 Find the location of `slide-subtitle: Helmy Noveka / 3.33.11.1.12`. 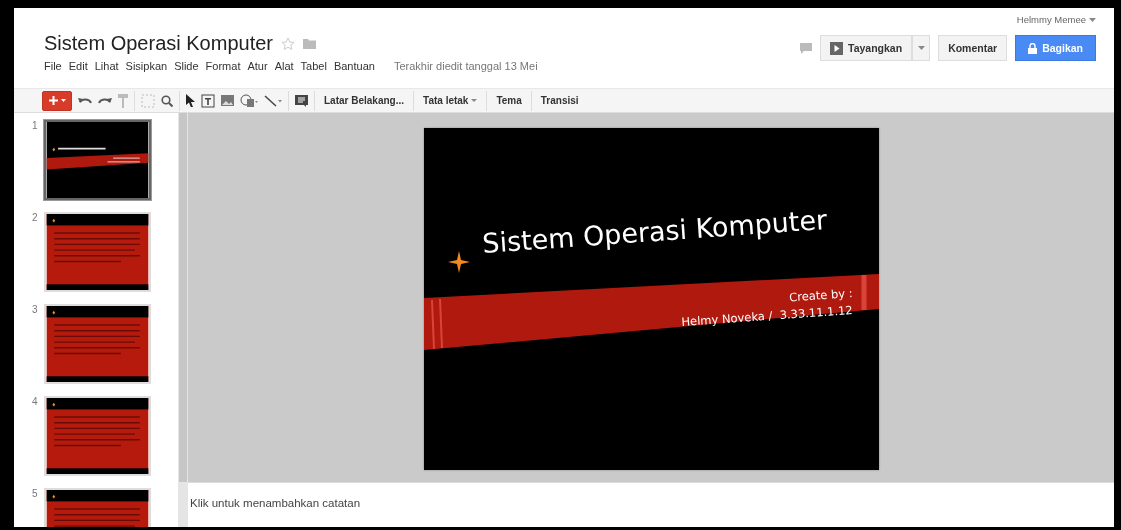

slide-subtitle: Helmy Noveka / 3.33.11.1.12 is located at coordinates (766, 316).